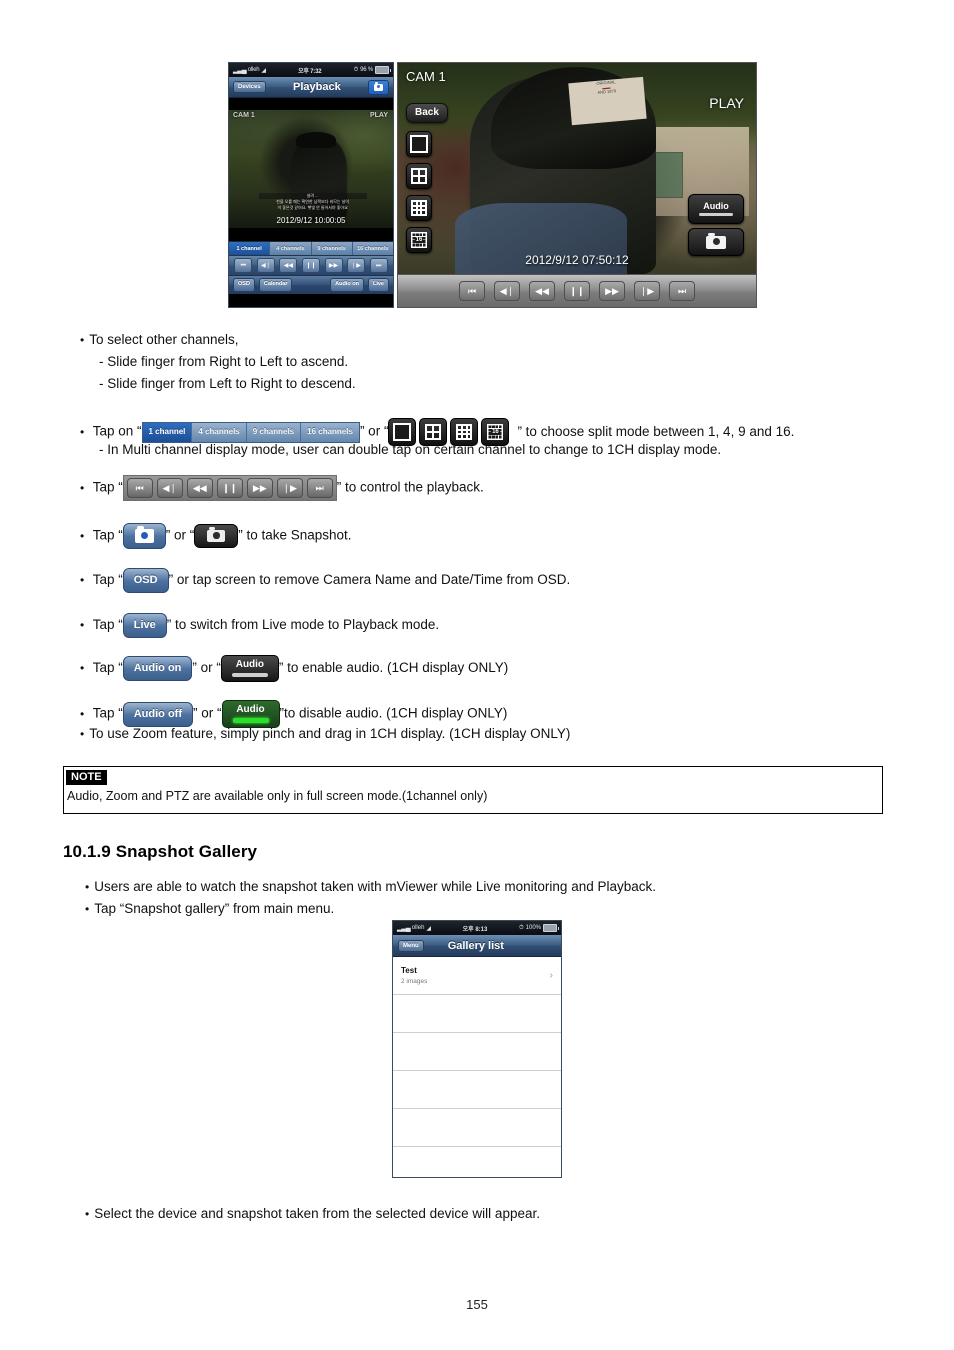 This screenshot has height=1350, width=954. I want to click on text-tap-prefix-osd: Tap “, so click(107, 580).